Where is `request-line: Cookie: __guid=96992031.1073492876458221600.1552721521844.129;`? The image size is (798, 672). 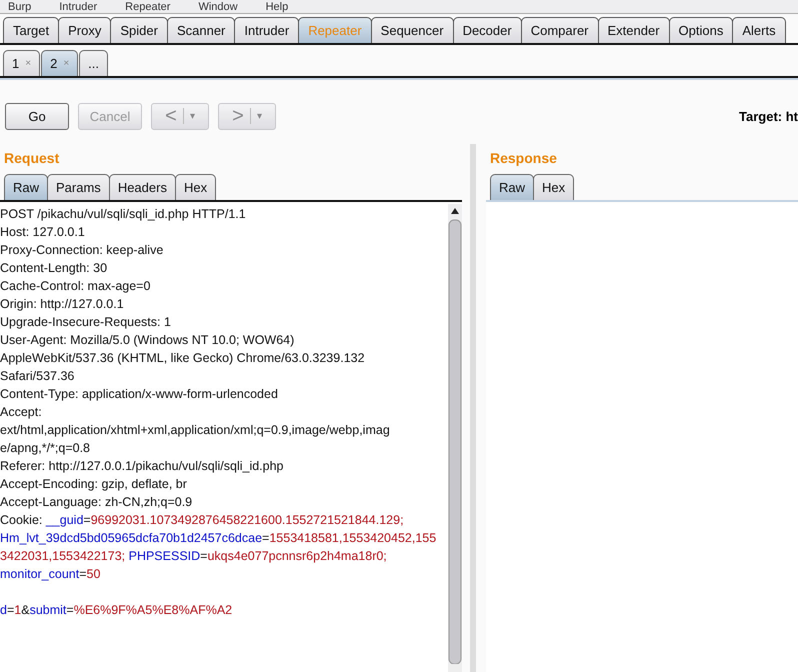 request-line: Cookie: __guid=96992031.1073492876458221600.1552721521844.129; is located at coordinates (202, 520).